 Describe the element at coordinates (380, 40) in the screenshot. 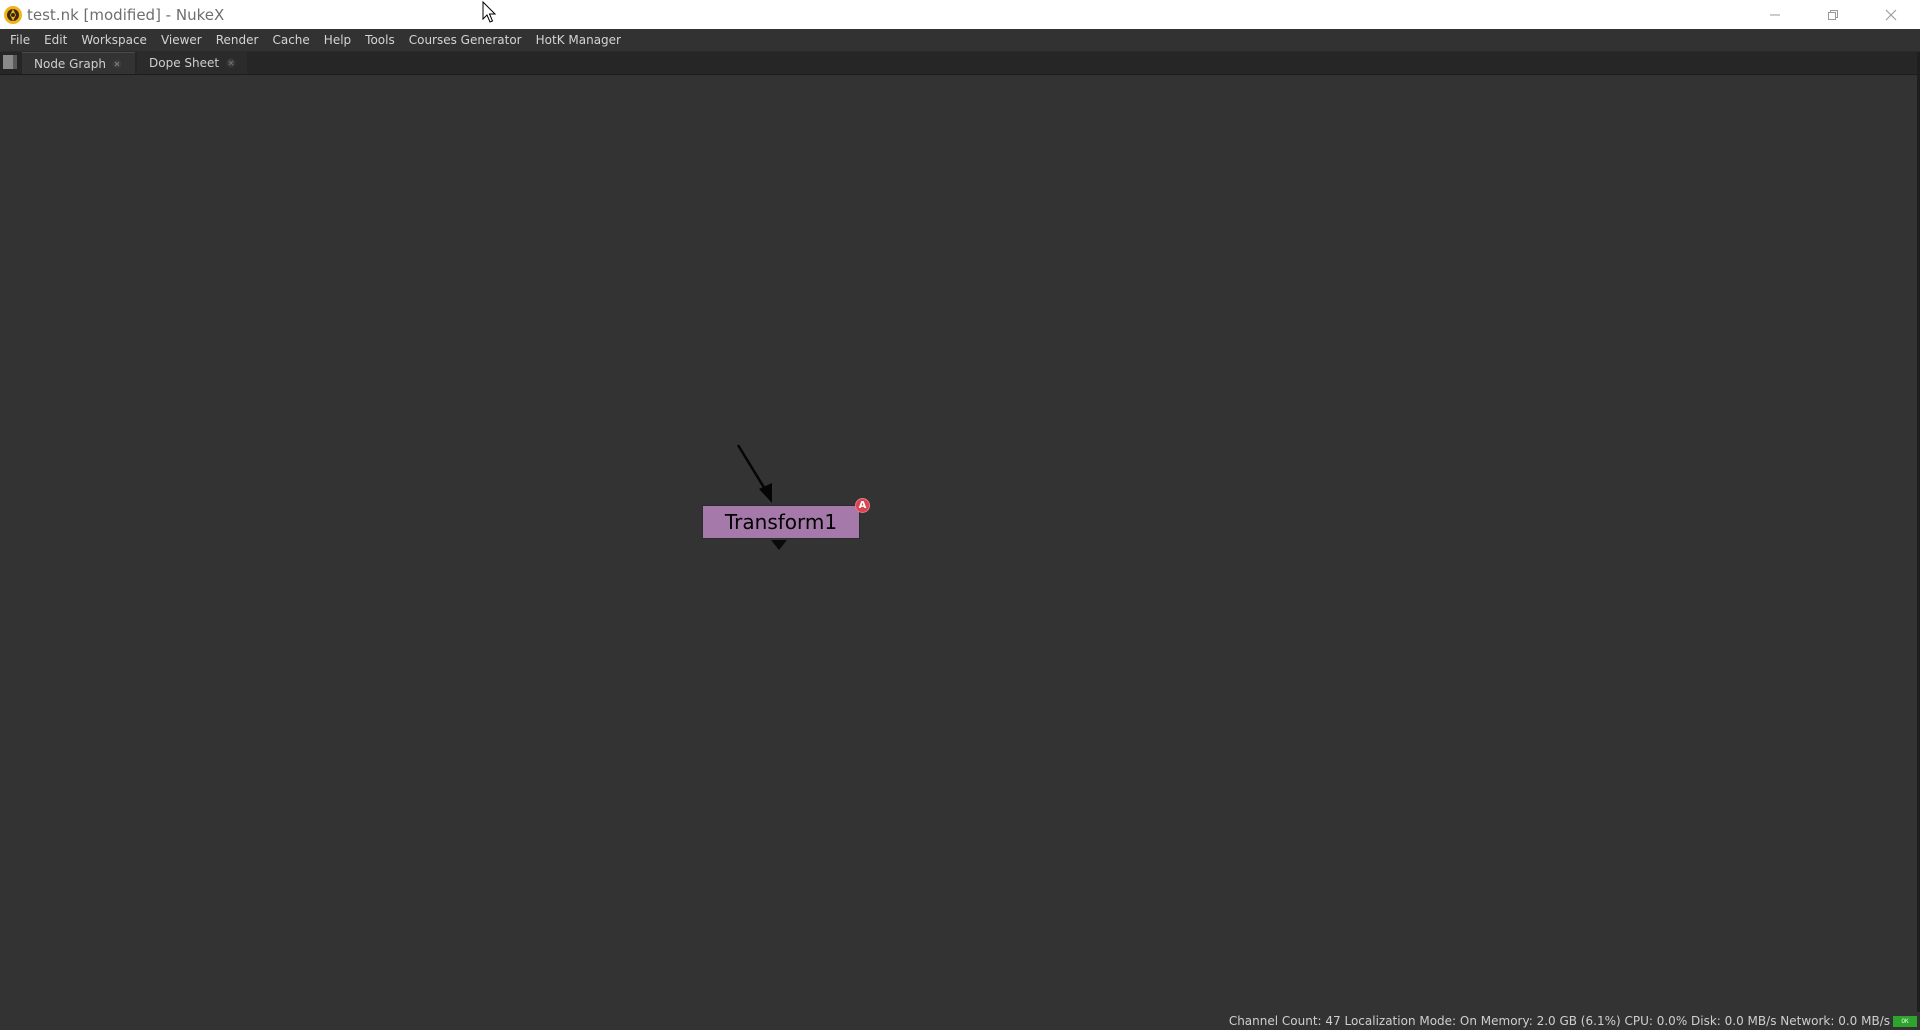

I see `menu-tools: Tools` at that location.